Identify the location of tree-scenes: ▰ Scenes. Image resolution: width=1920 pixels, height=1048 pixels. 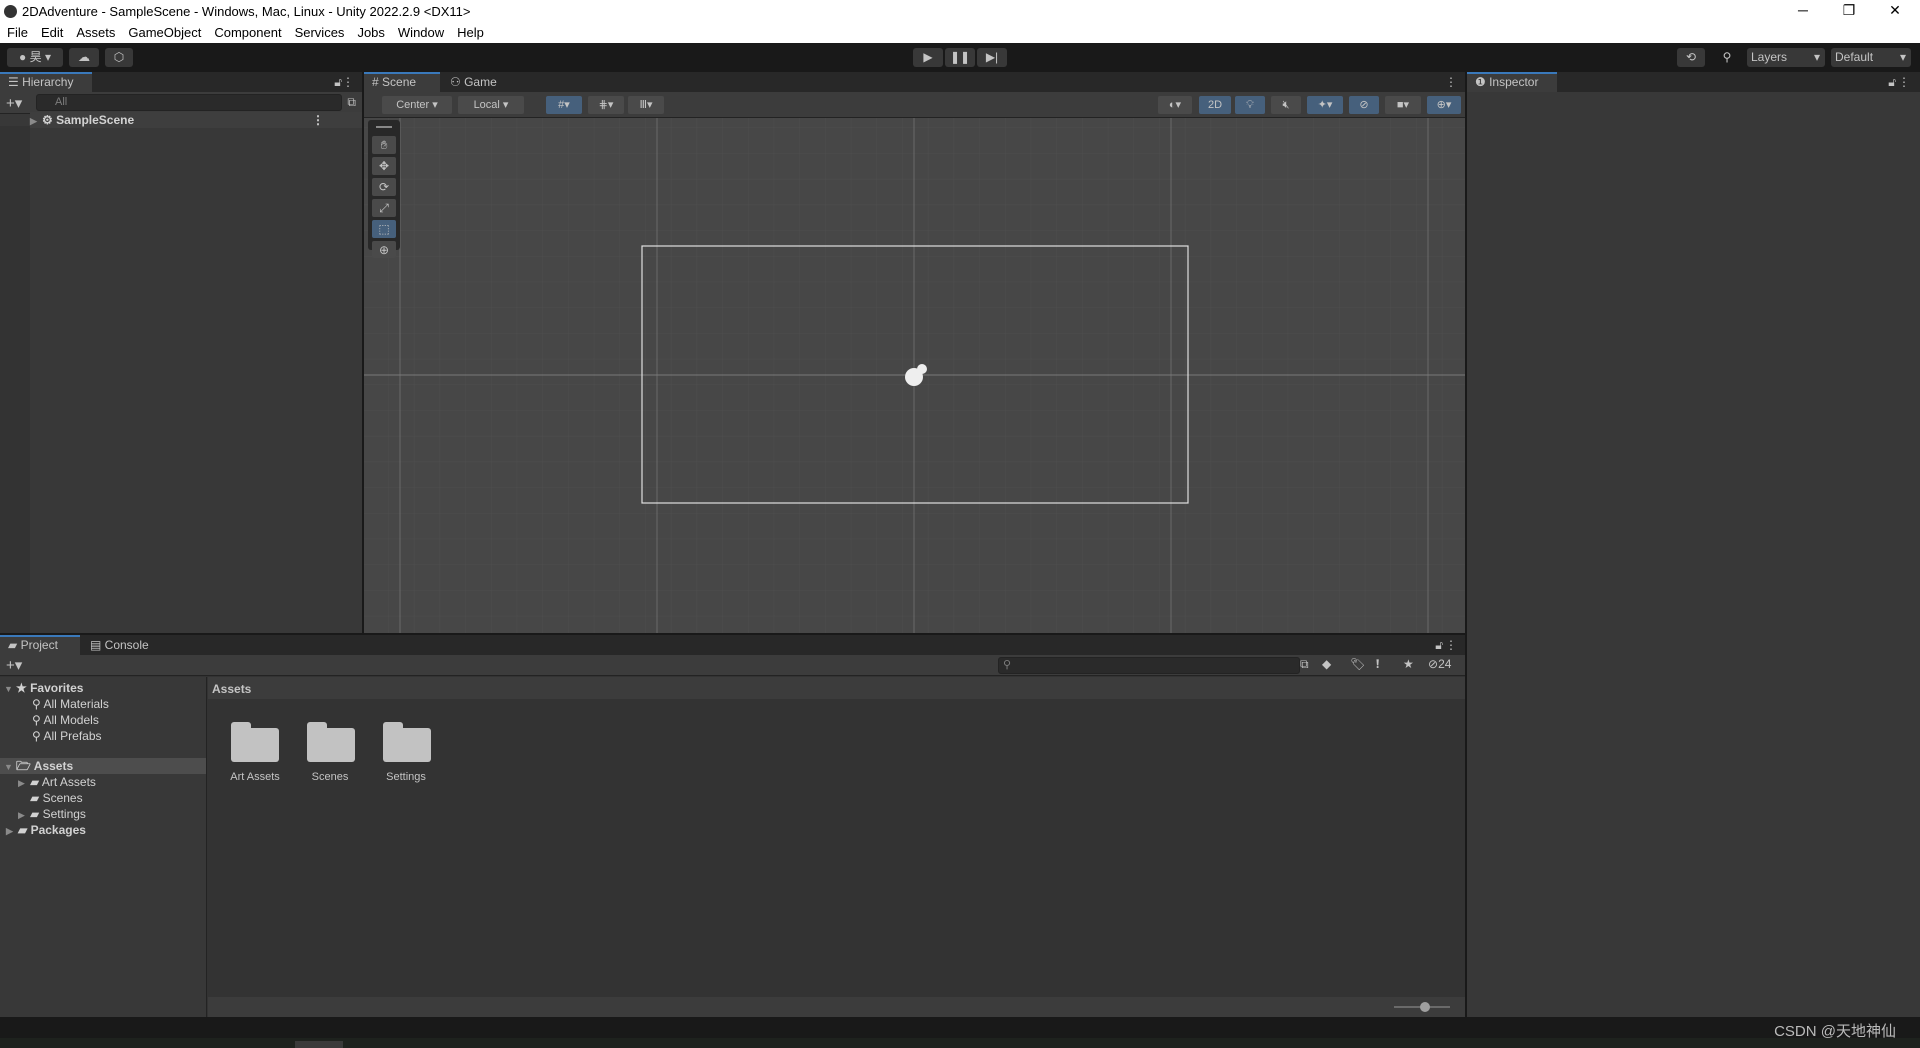
(118, 798).